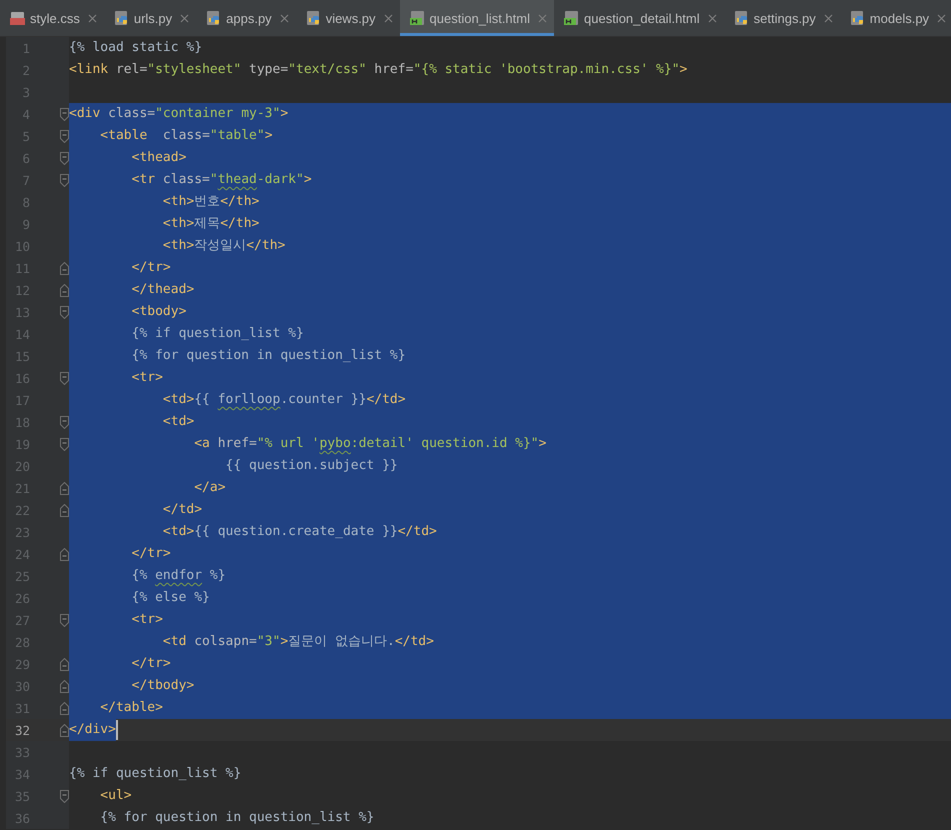  What do you see at coordinates (895, 18) in the screenshot?
I see `file-tab: models.py` at bounding box center [895, 18].